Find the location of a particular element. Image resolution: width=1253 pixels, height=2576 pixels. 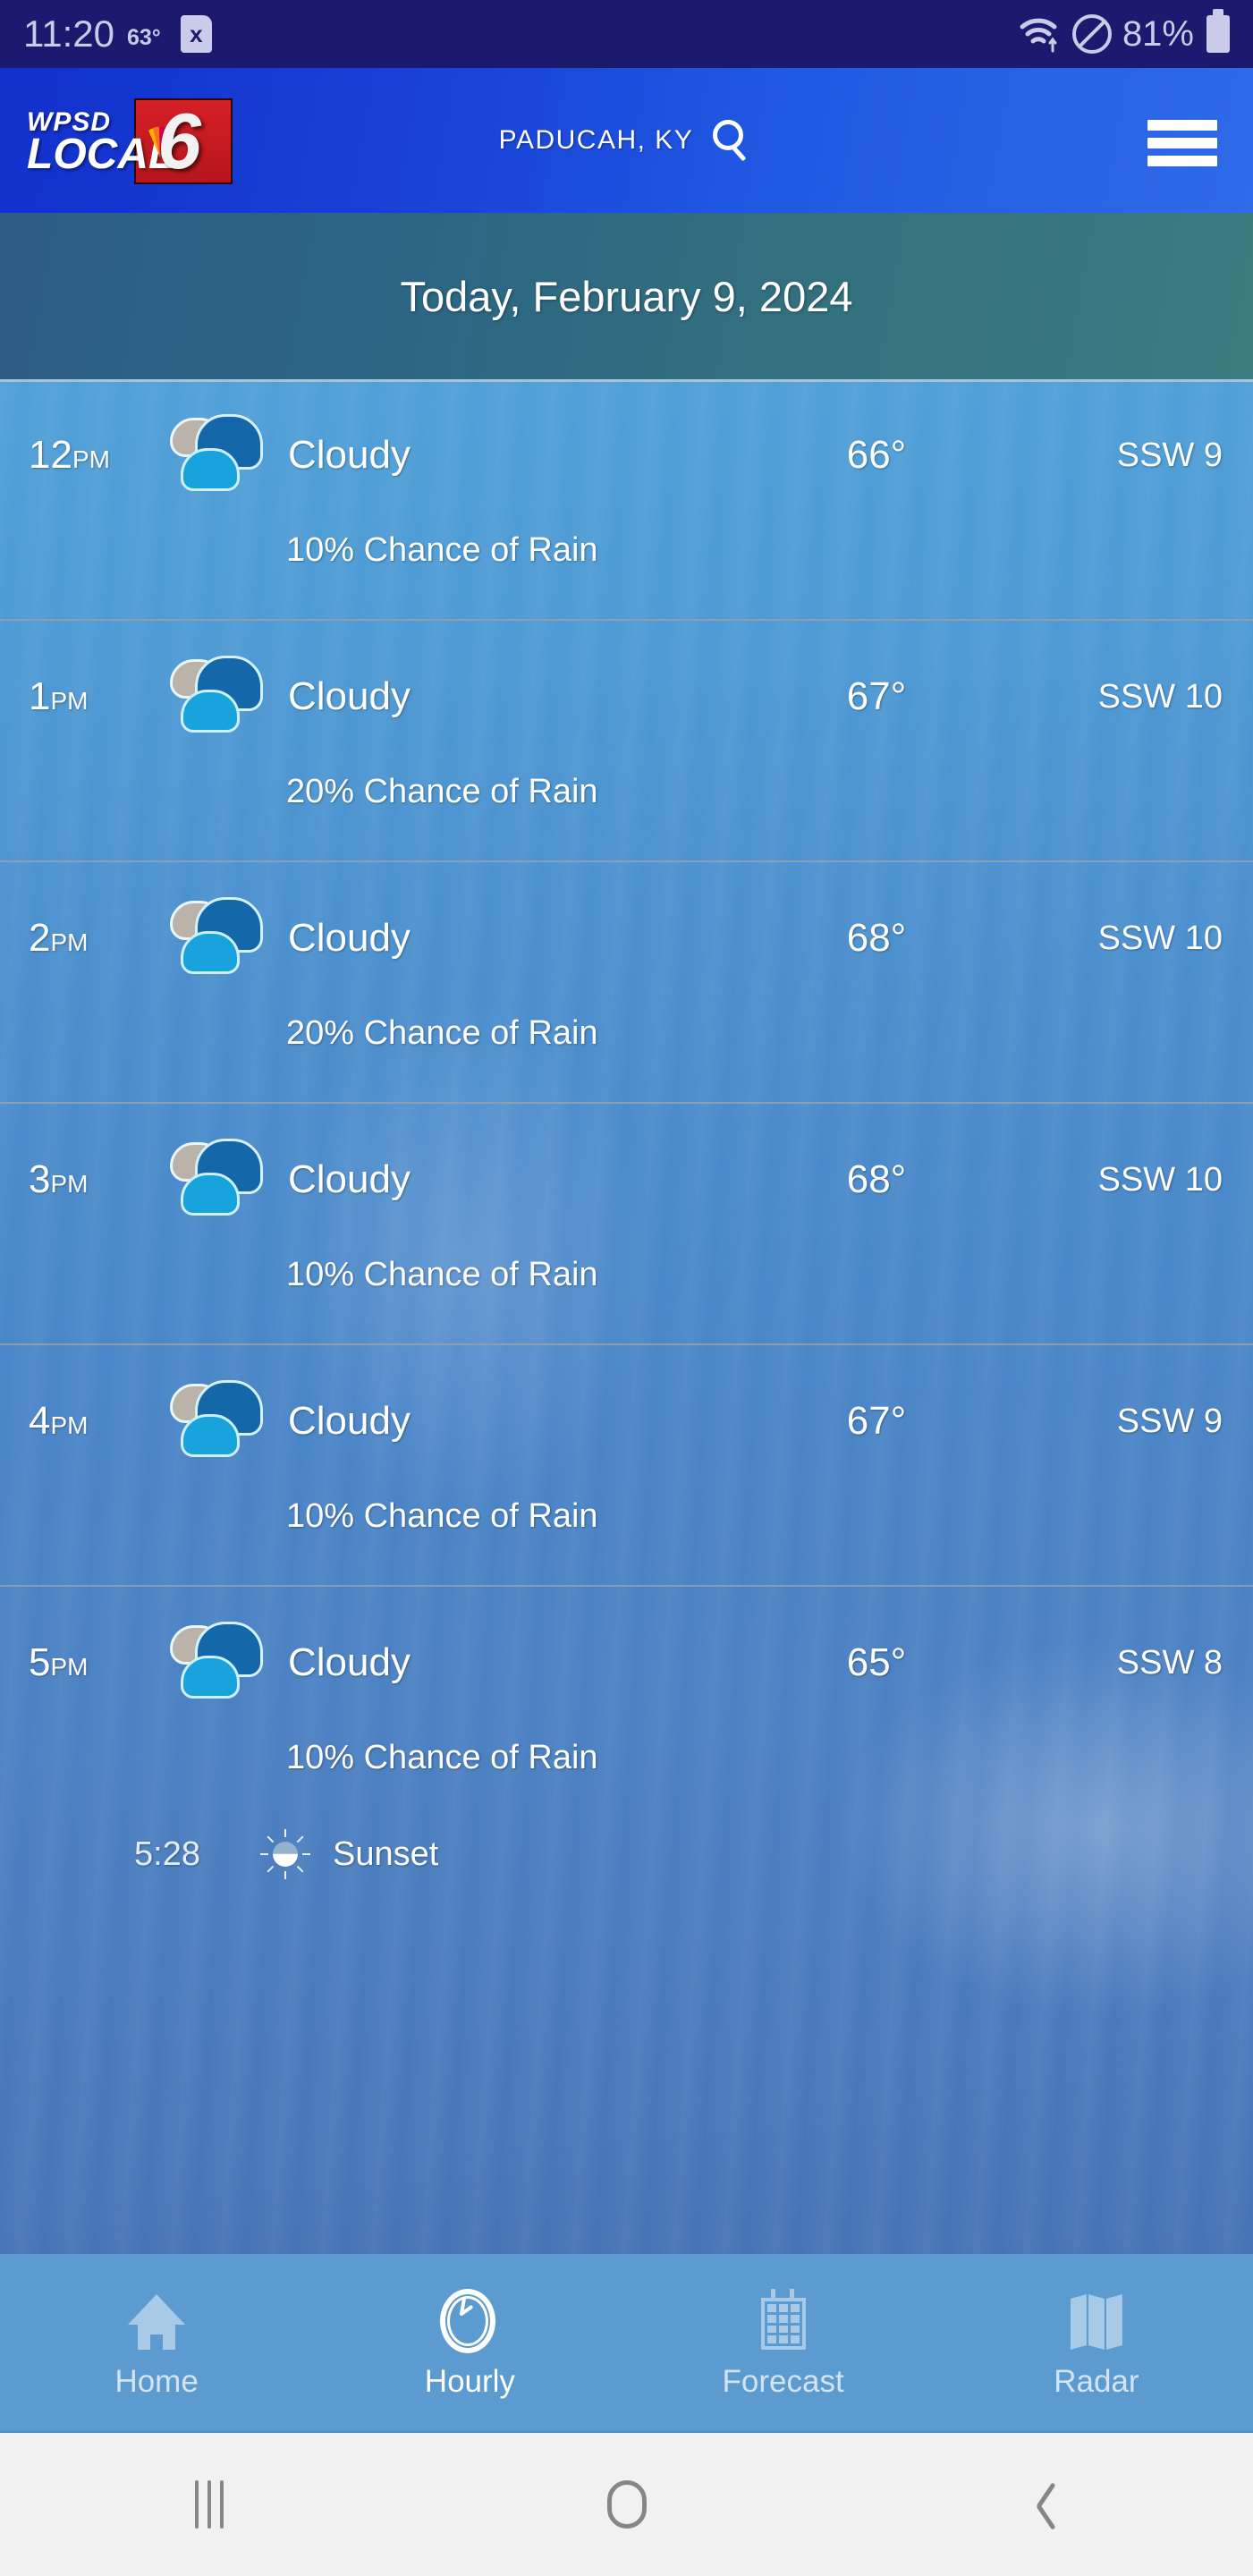

nav-home-button is located at coordinates (626, 2504).